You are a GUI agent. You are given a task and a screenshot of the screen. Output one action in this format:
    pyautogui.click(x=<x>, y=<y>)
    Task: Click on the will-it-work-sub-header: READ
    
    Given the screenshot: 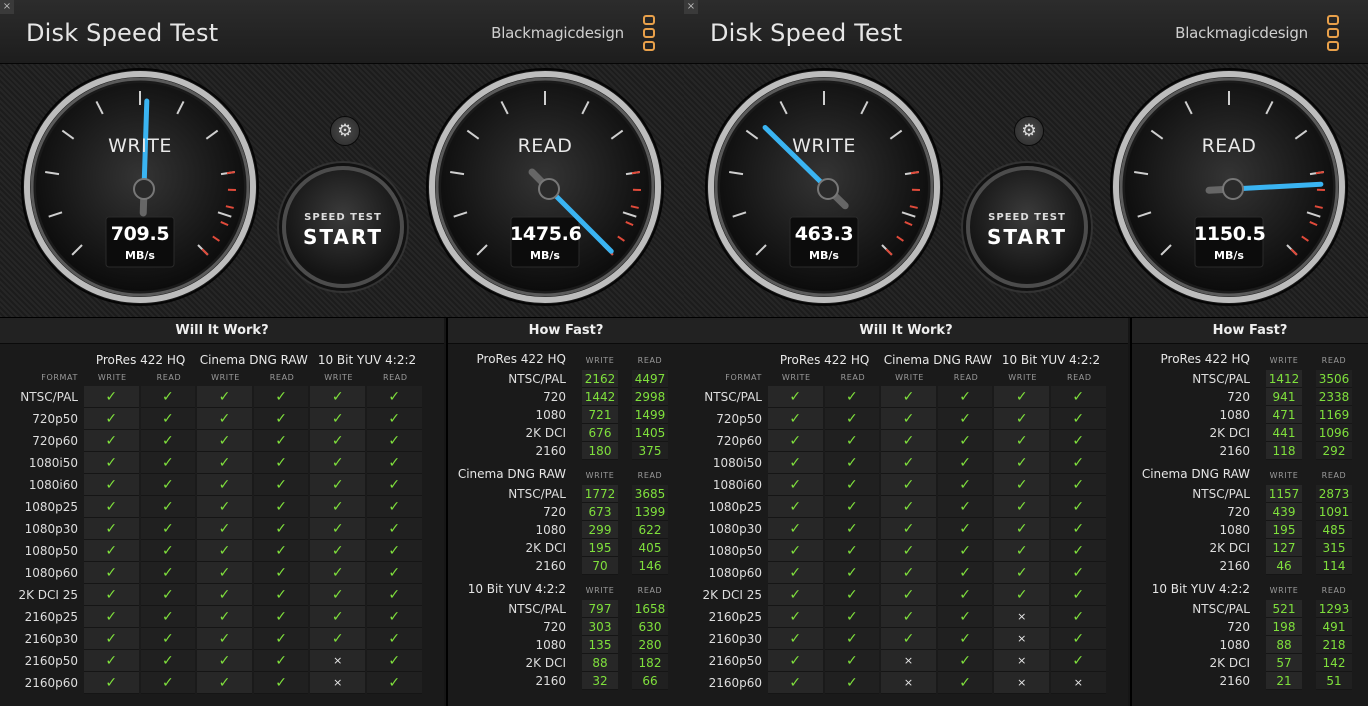 What is the action you would take?
    pyautogui.click(x=282, y=377)
    